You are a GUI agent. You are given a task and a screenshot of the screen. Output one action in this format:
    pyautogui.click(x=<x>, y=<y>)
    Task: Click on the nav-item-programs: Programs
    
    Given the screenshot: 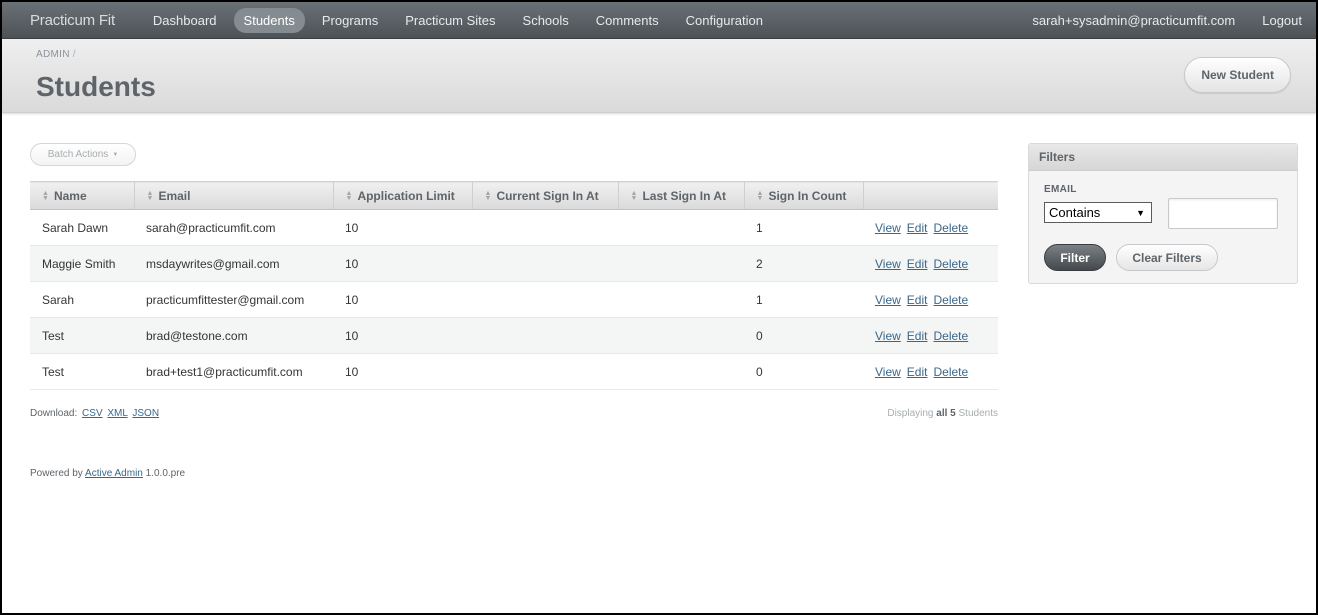 What is the action you would take?
    pyautogui.click(x=350, y=20)
    